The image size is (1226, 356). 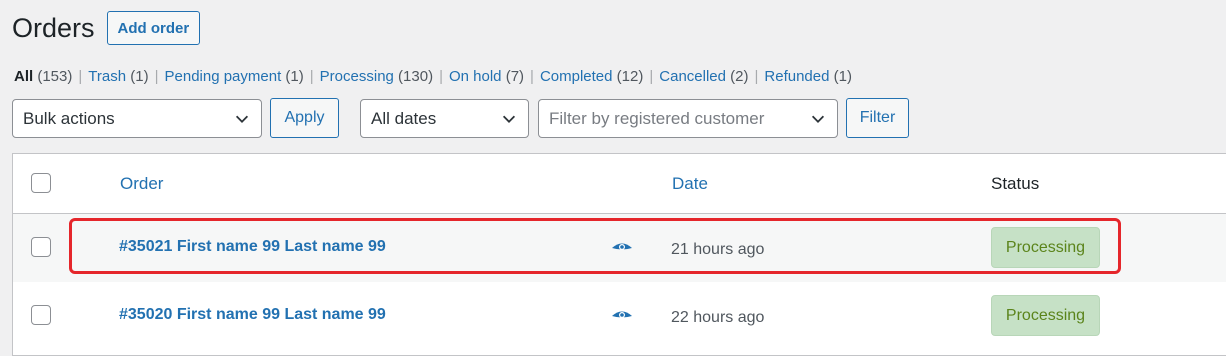 I want to click on view-cancelled: Cancelled, so click(x=692, y=76).